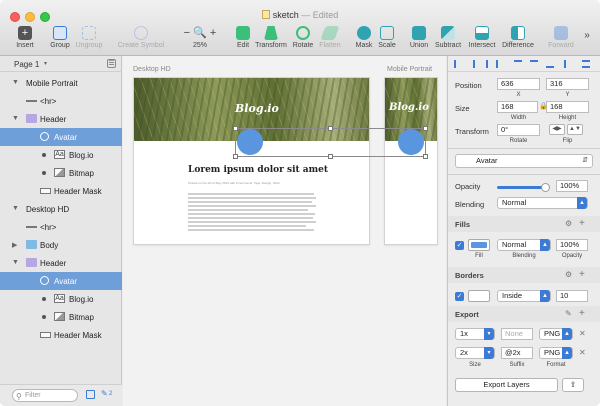 The image size is (600, 406). Describe the element at coordinates (567, 84) in the screenshot. I see `y-field: 316` at that location.